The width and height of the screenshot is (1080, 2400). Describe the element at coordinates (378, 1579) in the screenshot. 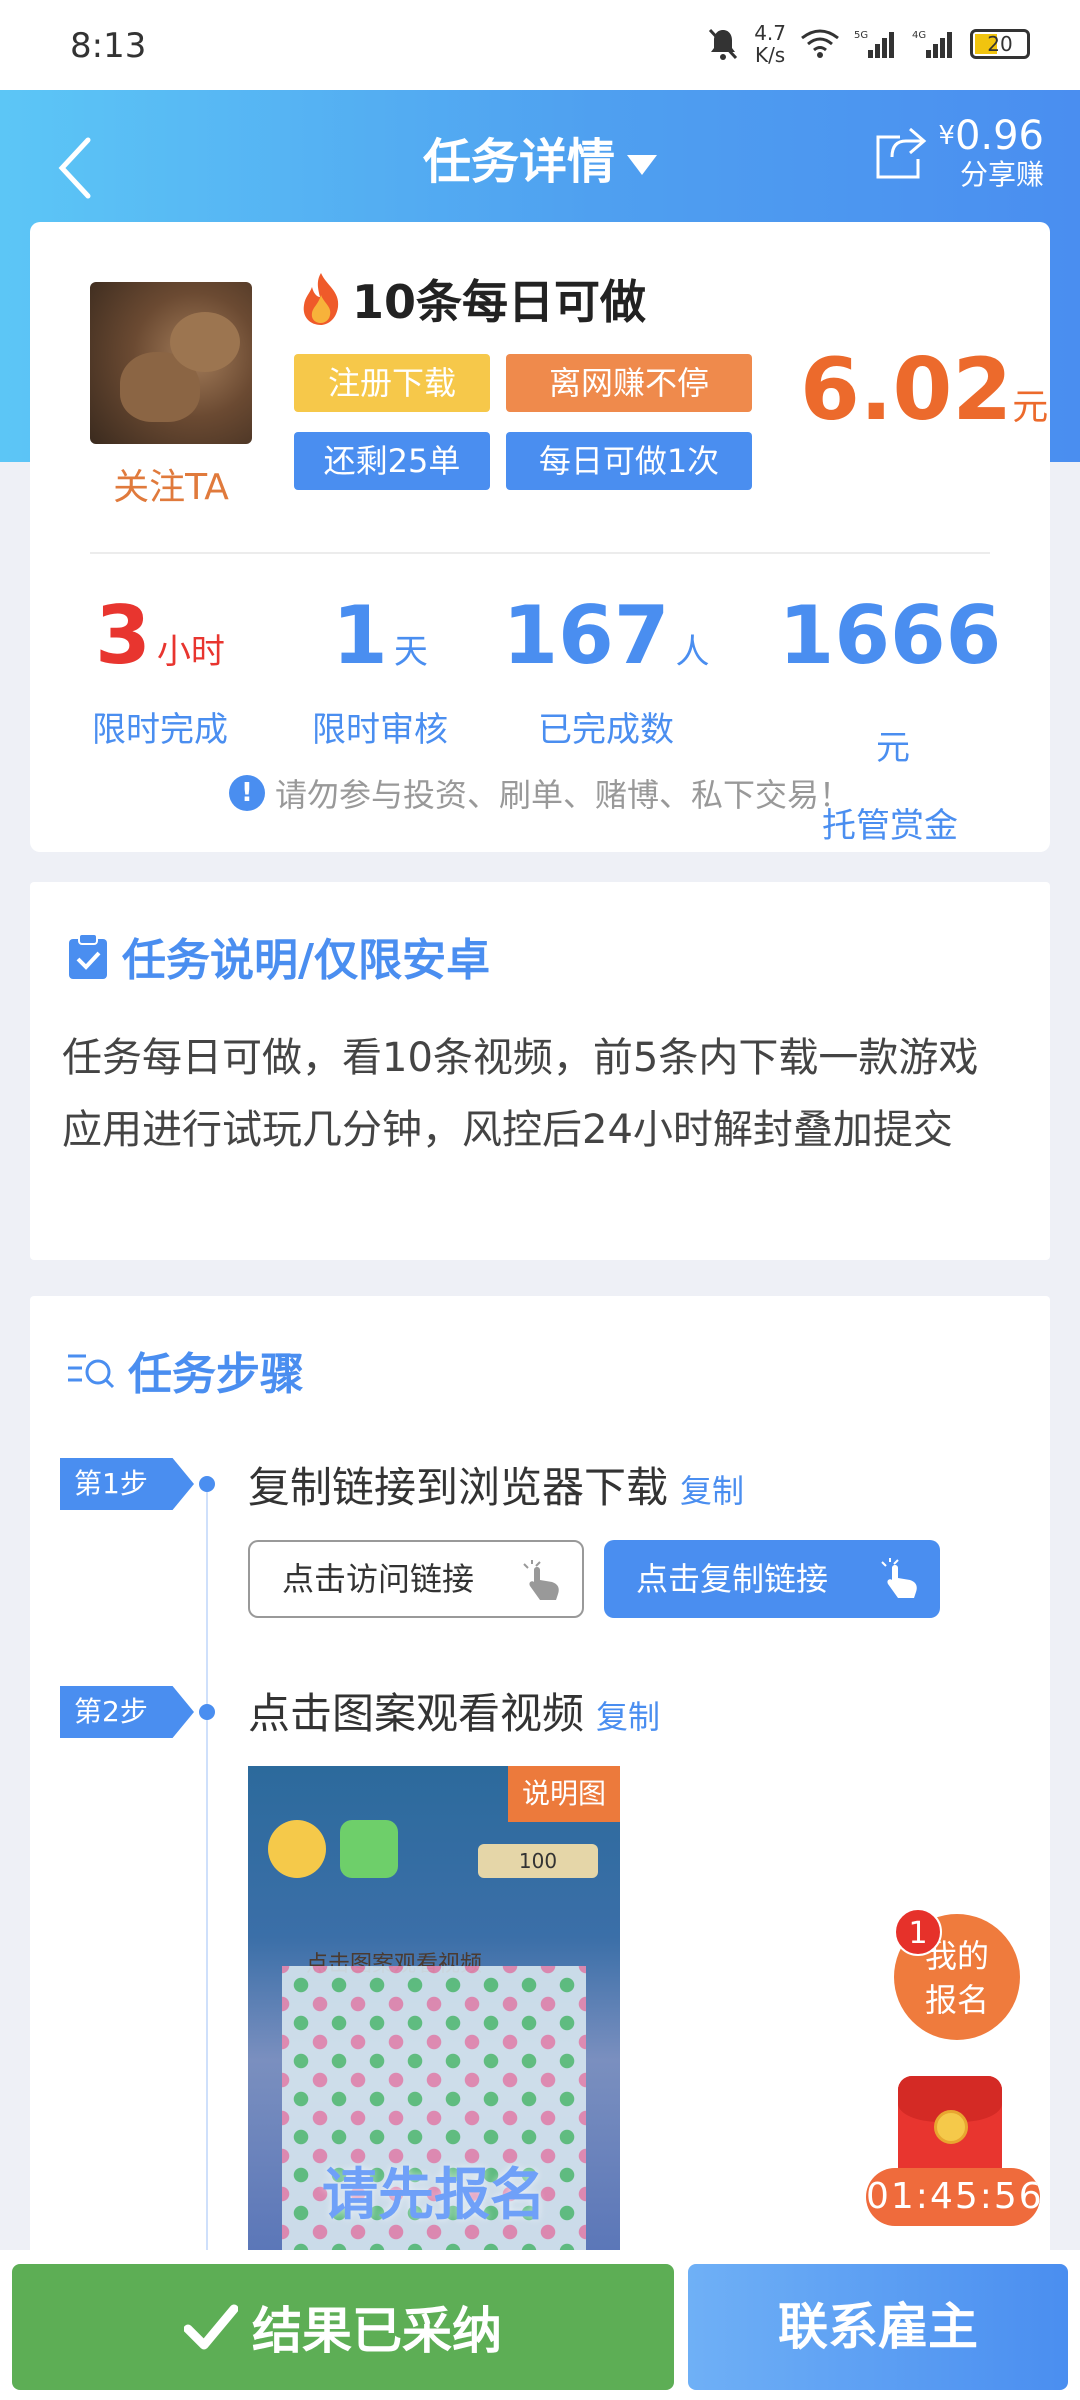

I see `visit-link-label: 点击访问链接` at that location.